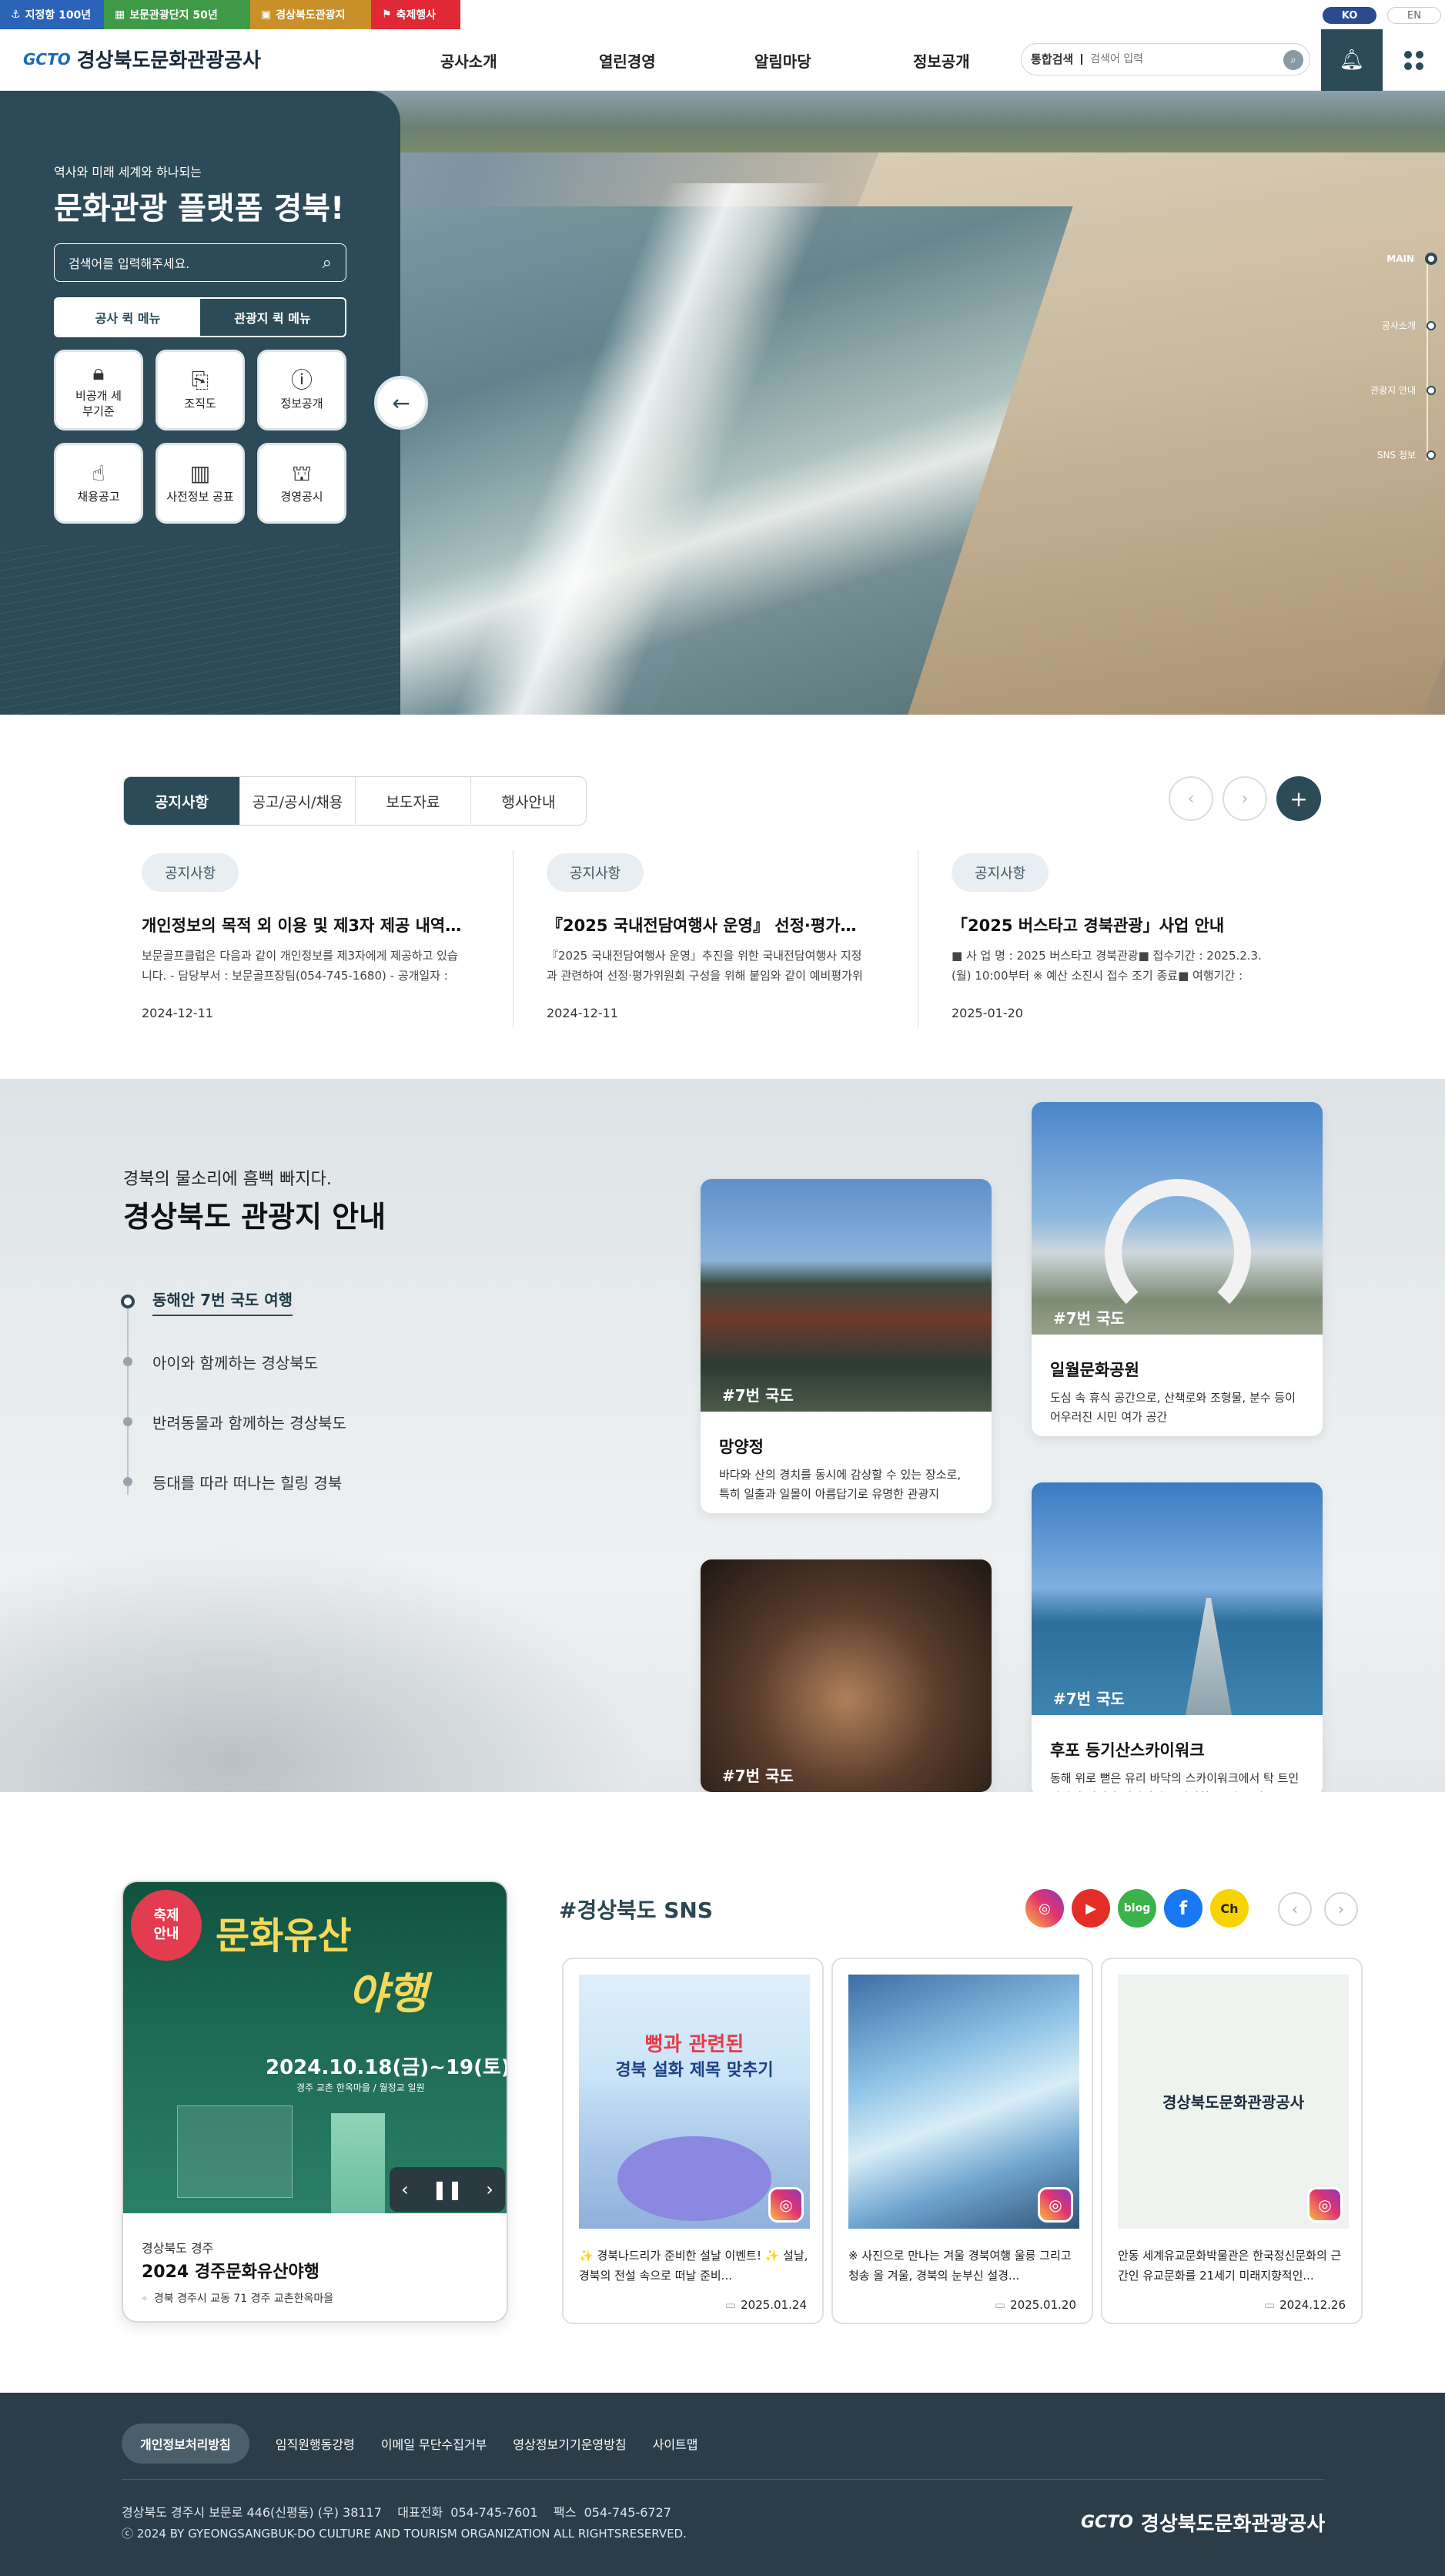 Image resolution: width=1445 pixels, height=2576 pixels. Describe the element at coordinates (489, 2189) in the screenshot. I see `next-icon: ›` at that location.